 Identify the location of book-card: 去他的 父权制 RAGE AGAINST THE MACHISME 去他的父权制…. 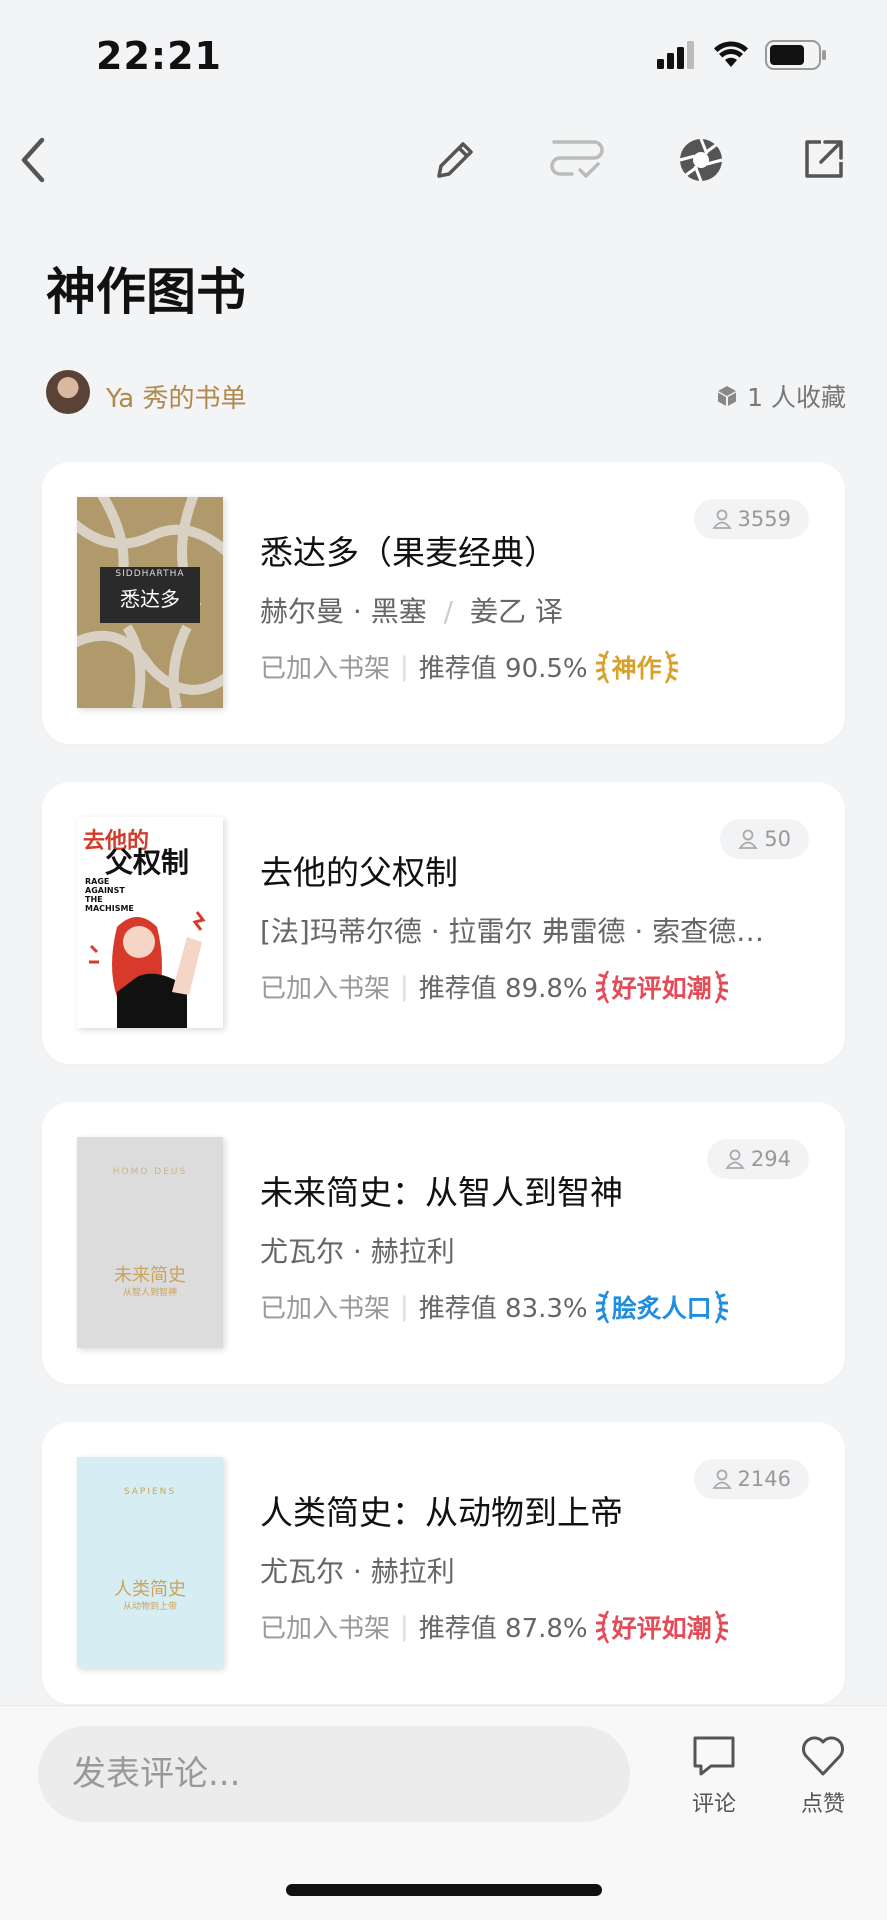
(443, 923).